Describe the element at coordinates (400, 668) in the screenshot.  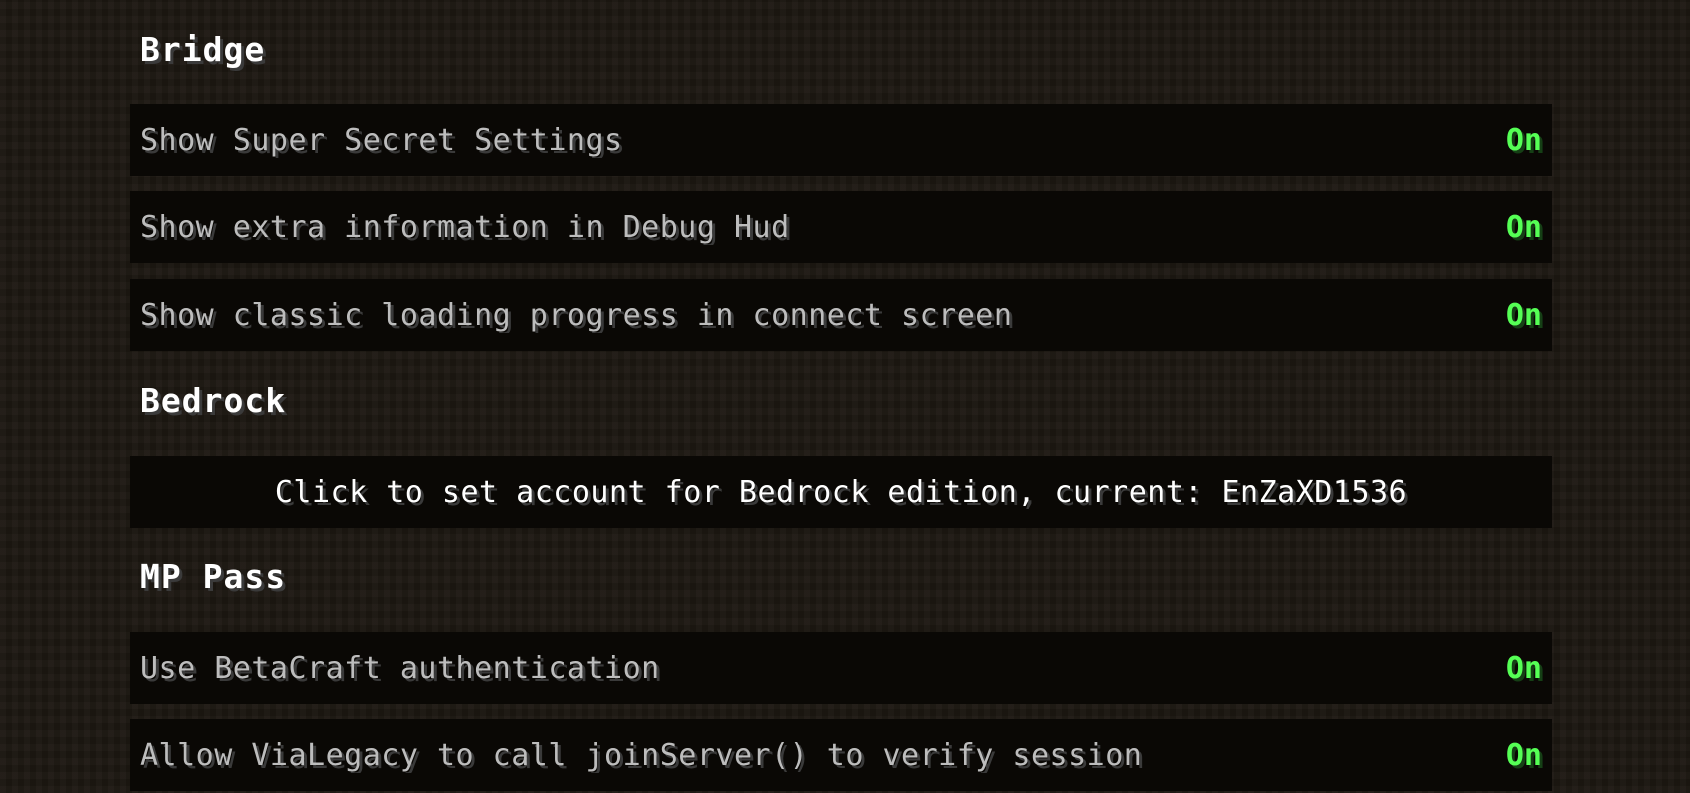
I see `option-label: Use BetaCraft authentication` at that location.